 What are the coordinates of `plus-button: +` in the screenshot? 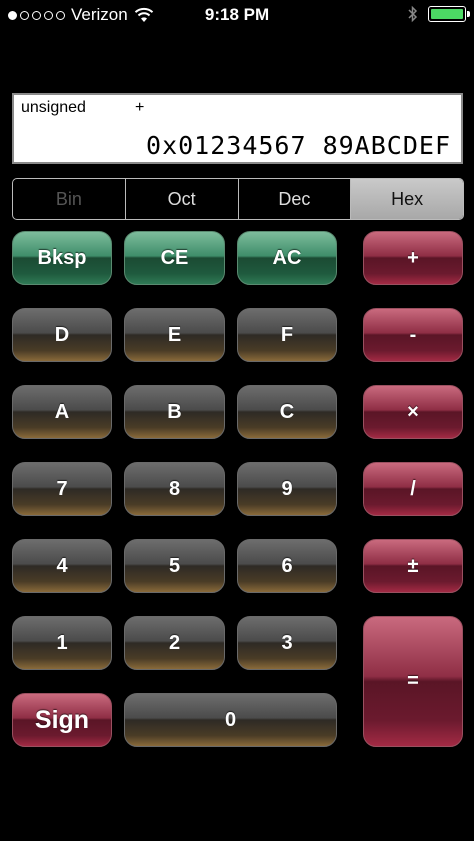 It's located at (413, 258).